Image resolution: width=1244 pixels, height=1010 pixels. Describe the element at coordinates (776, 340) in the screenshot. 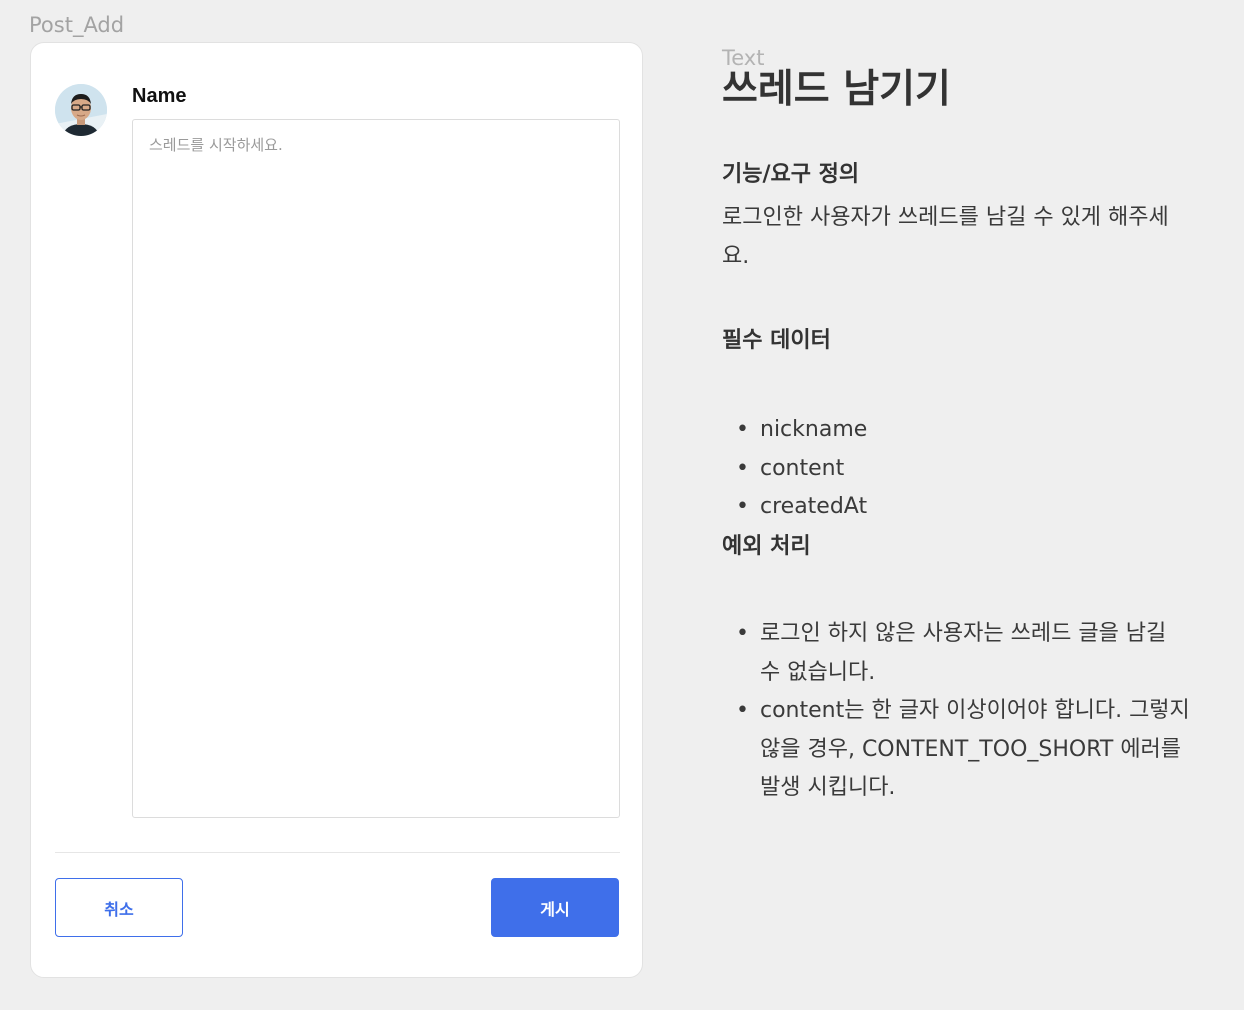

I see `required-data-heading: 필수 데이터` at that location.